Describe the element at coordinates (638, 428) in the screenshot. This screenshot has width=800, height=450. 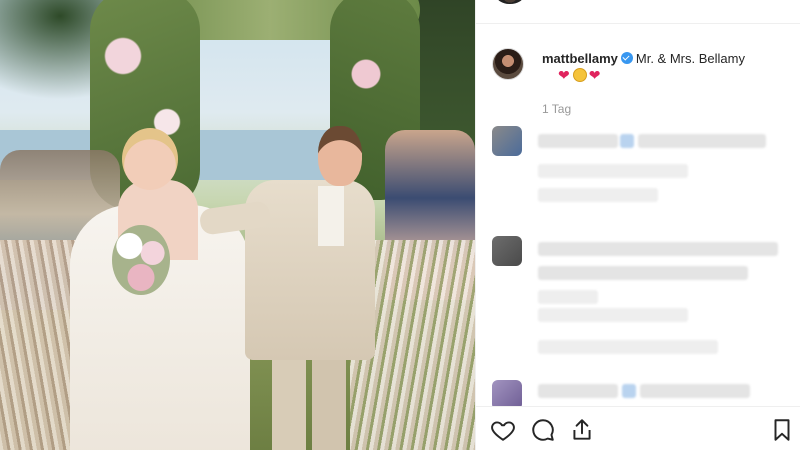
I see `post-action-bar` at that location.